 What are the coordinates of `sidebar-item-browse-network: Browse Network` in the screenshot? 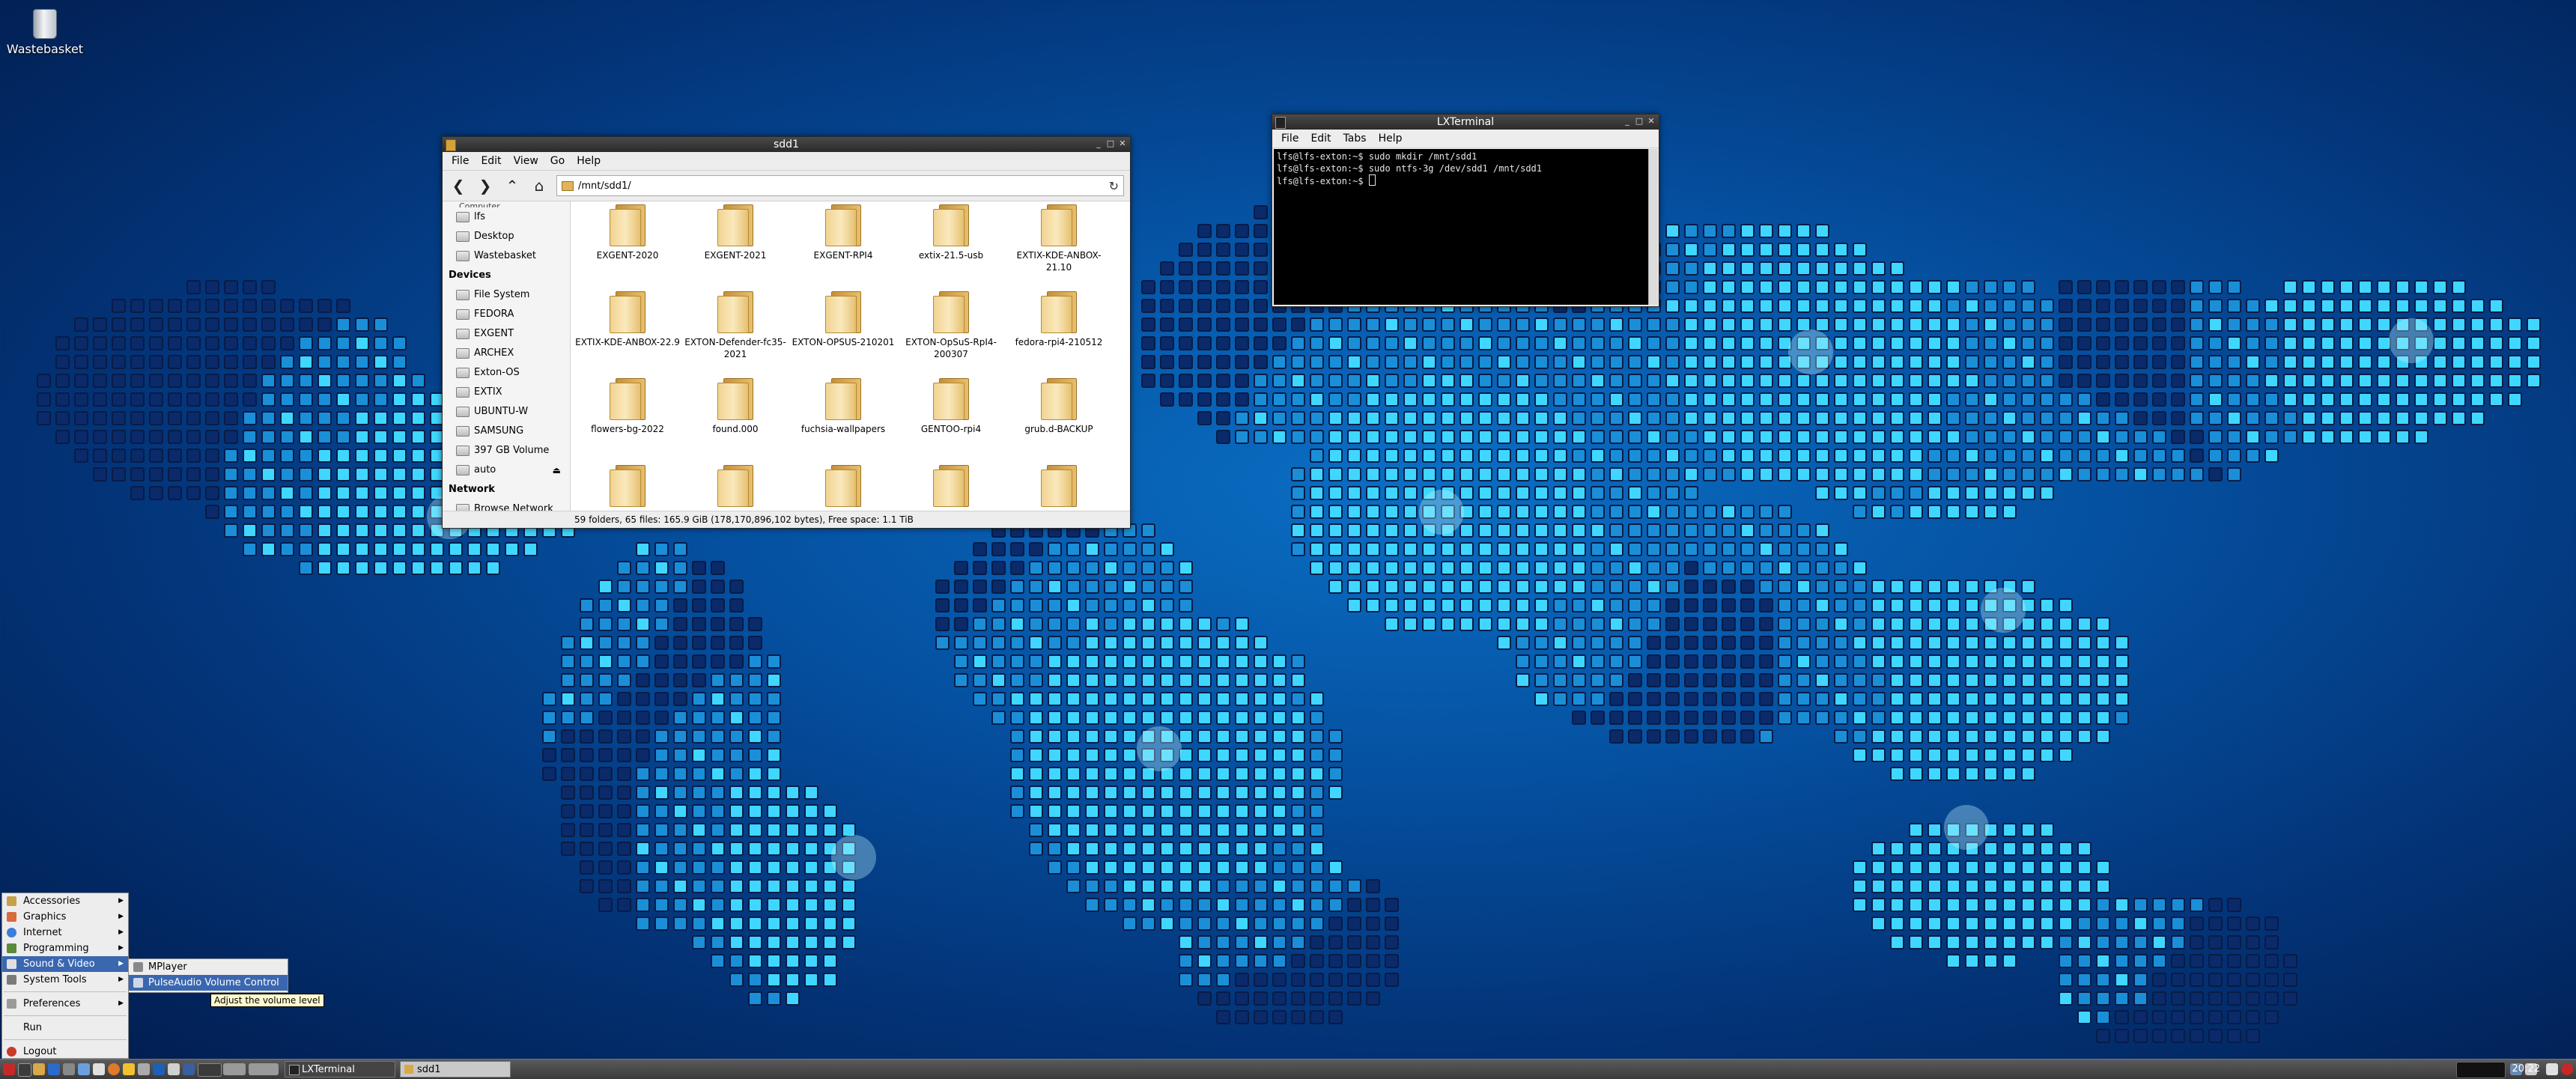 It's located at (506, 505).